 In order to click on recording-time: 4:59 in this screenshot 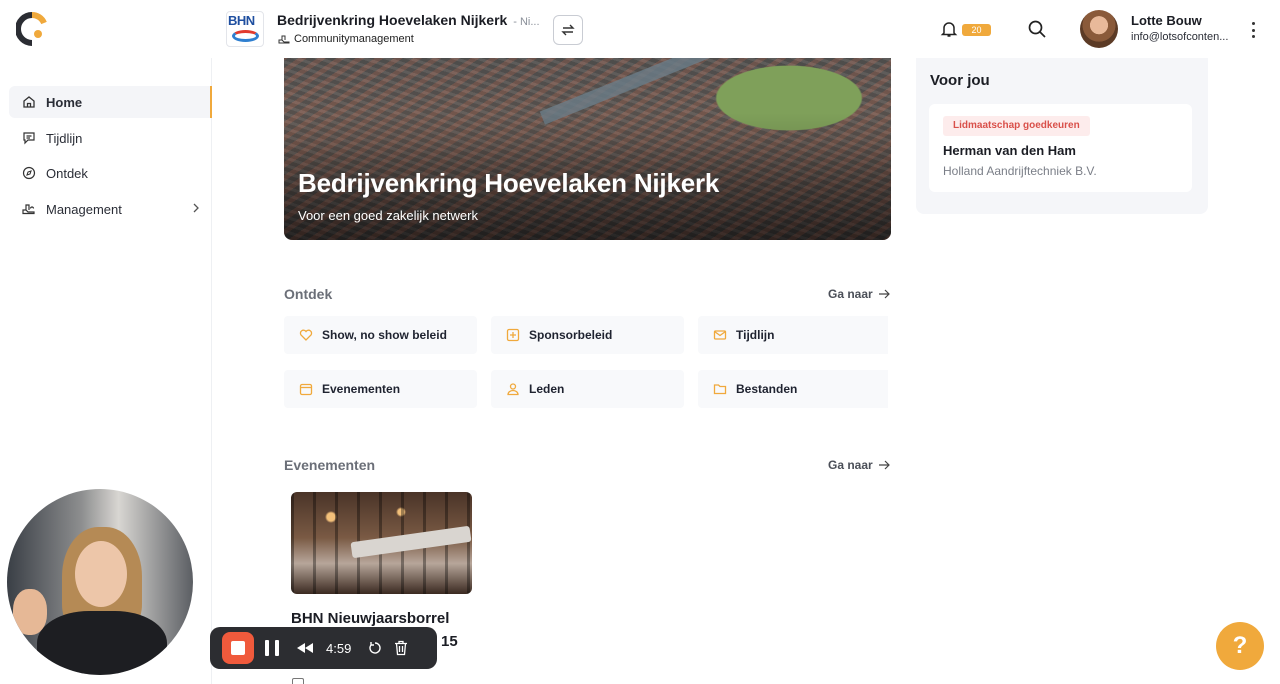, I will do `click(339, 648)`.